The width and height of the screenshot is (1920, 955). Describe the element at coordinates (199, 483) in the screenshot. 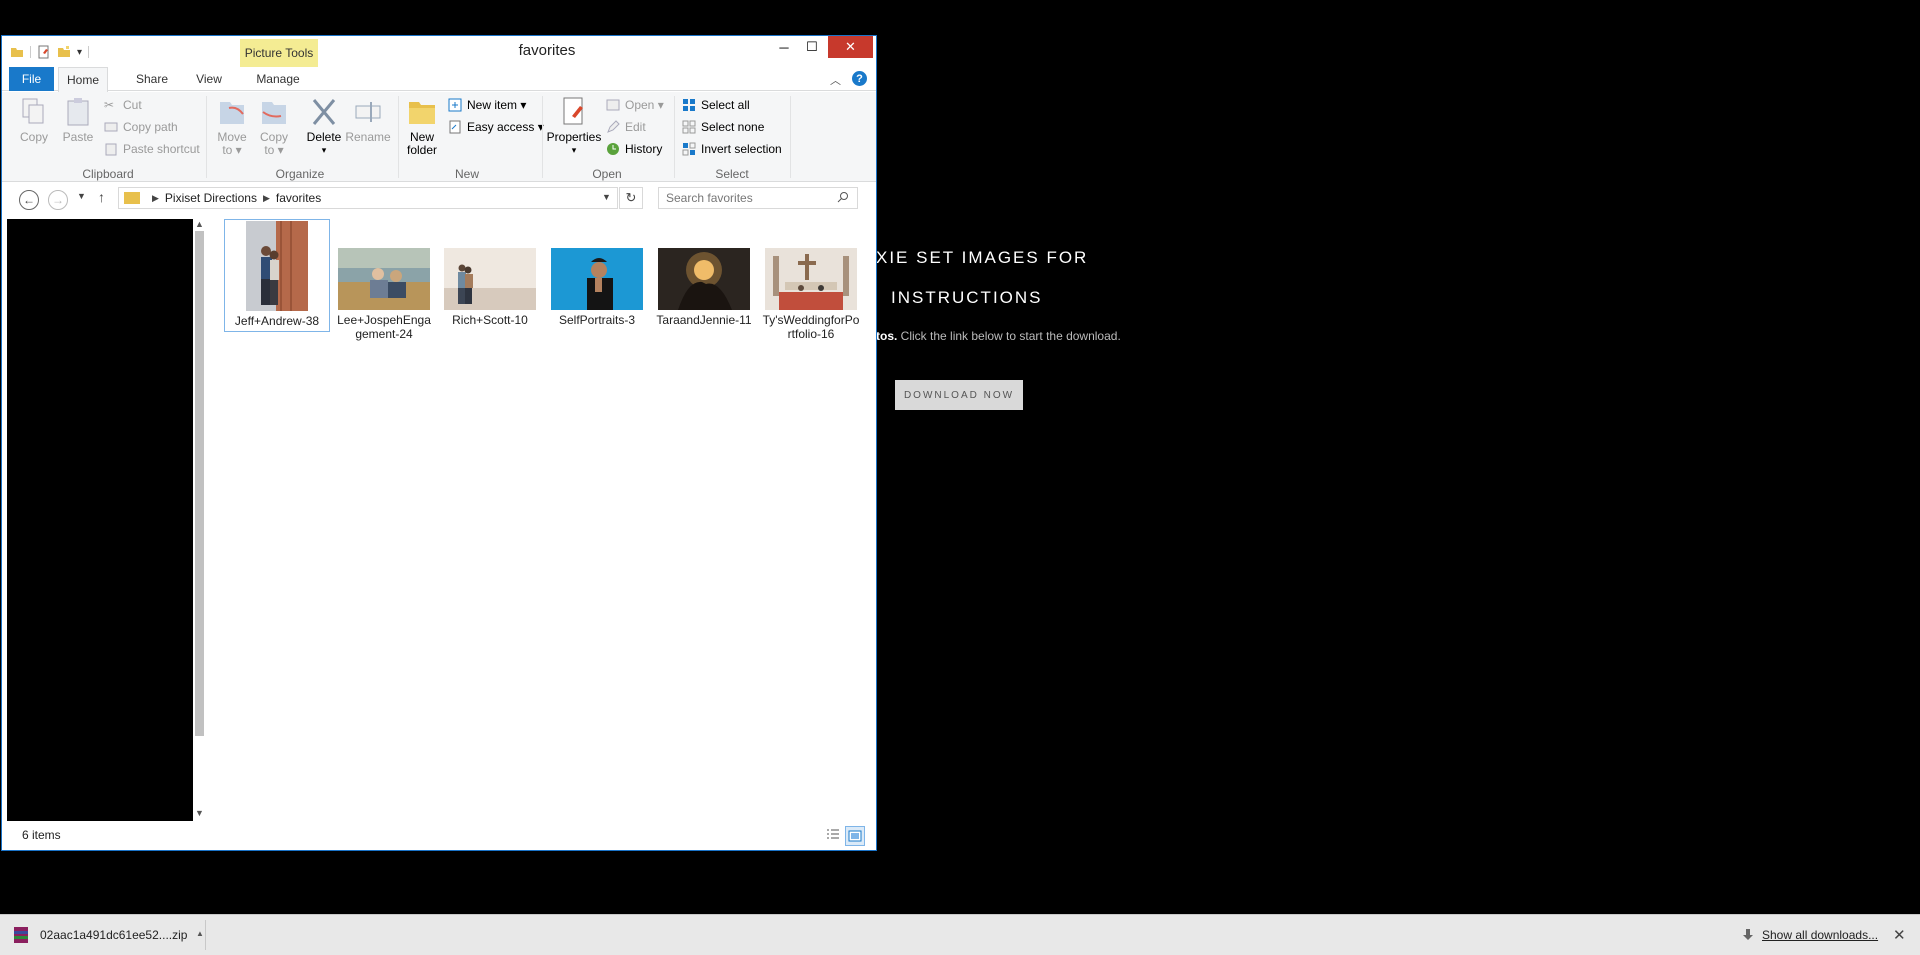

I see `scrollbar-thumb` at that location.